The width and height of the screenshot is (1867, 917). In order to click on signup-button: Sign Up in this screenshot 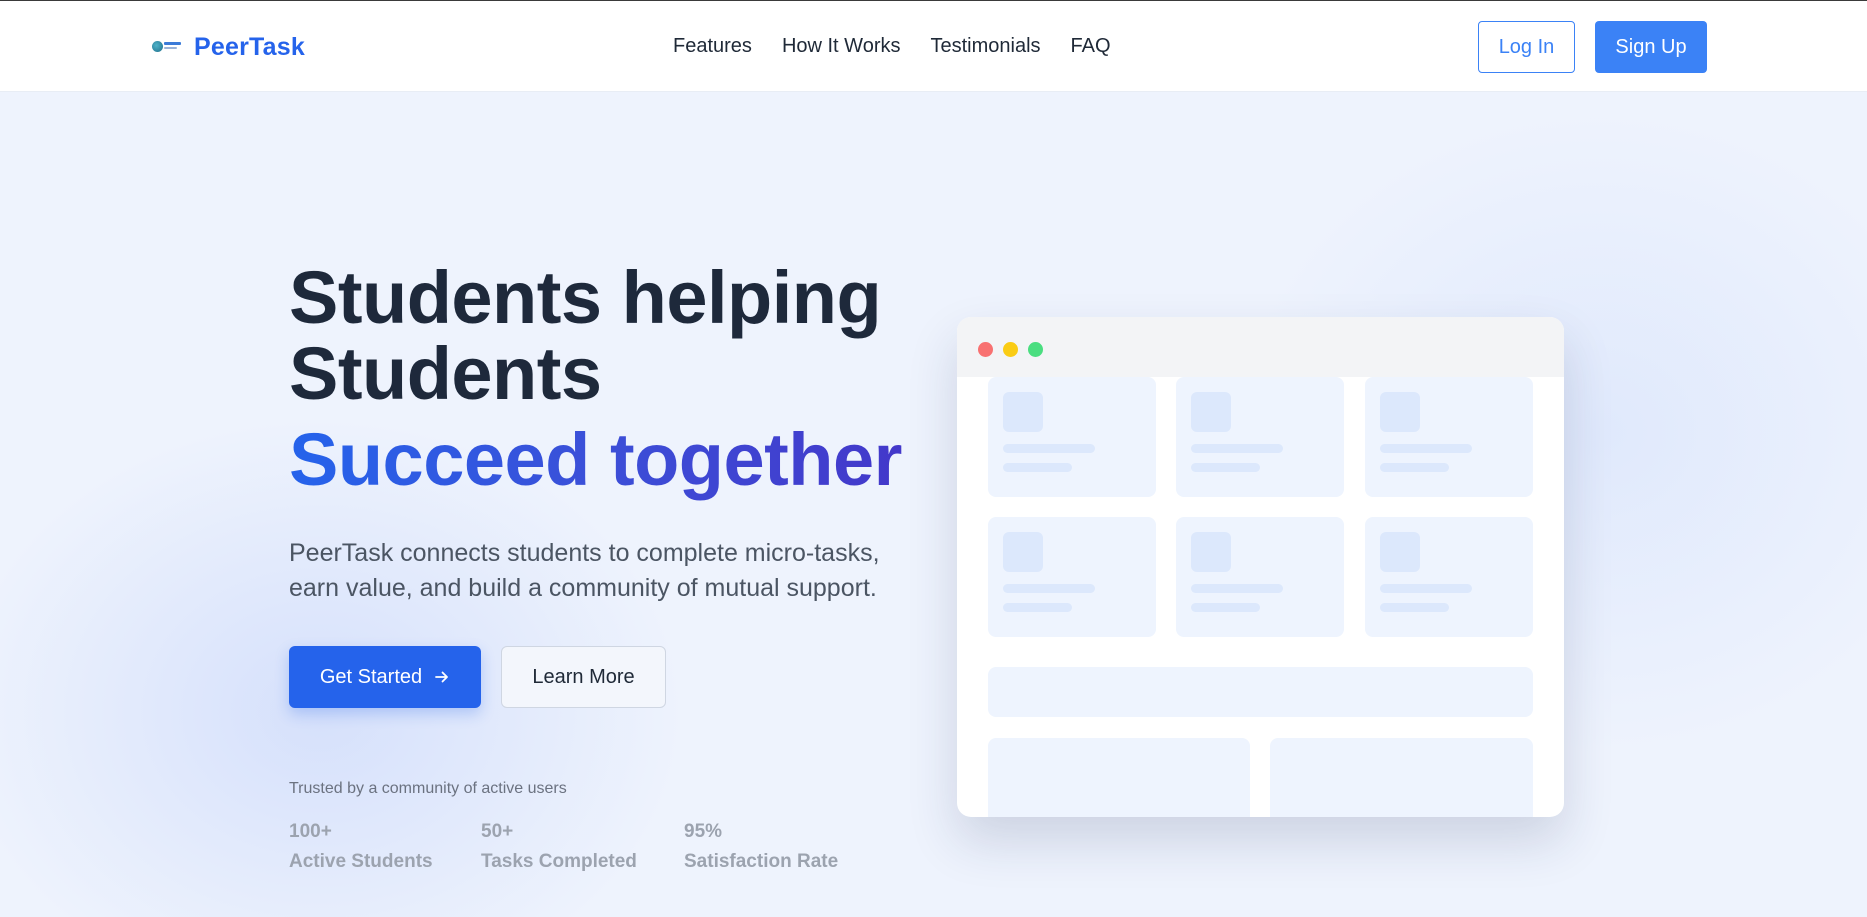, I will do `click(1651, 47)`.